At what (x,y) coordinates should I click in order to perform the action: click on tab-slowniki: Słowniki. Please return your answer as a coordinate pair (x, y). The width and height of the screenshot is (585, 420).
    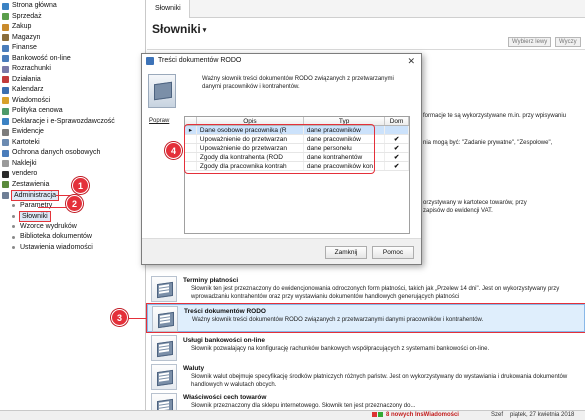
    Looking at the image, I should click on (168, 9).